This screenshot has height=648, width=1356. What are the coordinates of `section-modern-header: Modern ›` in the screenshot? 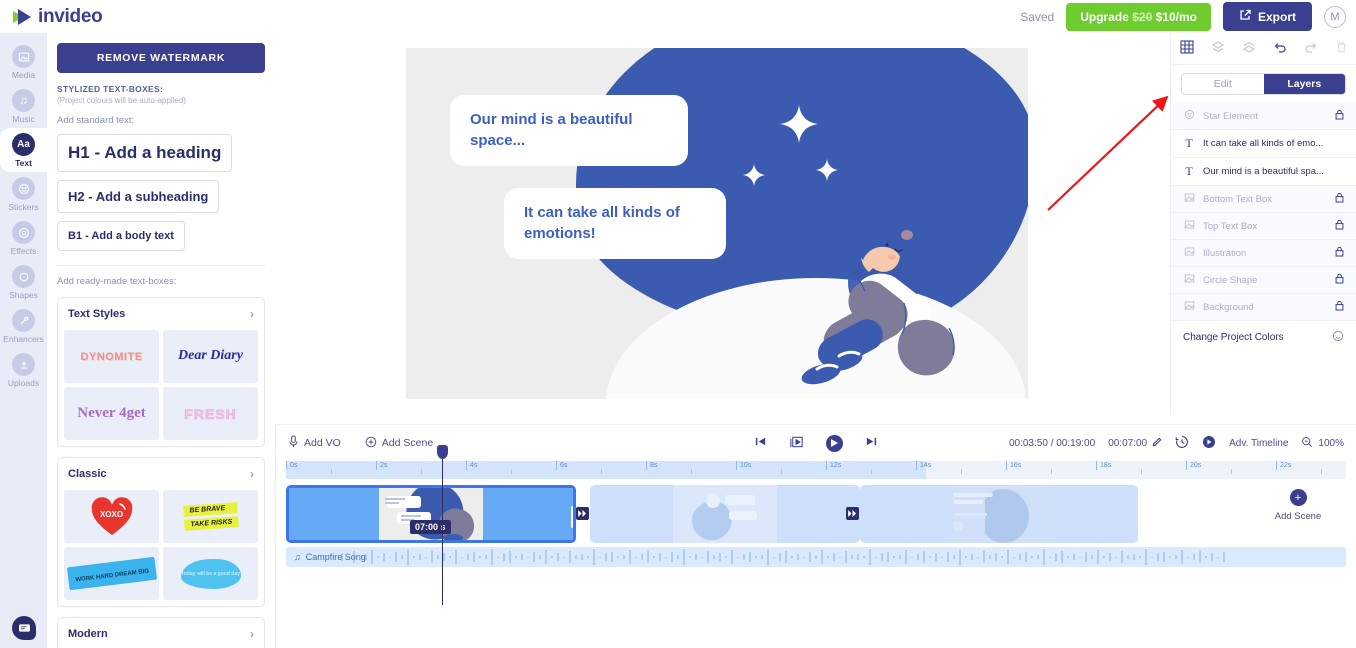 It's located at (161, 633).